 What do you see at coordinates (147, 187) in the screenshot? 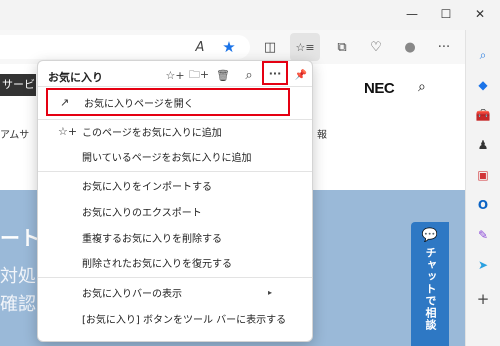
I see `menu-item-label: お気に入りをインポートする` at bounding box center [147, 187].